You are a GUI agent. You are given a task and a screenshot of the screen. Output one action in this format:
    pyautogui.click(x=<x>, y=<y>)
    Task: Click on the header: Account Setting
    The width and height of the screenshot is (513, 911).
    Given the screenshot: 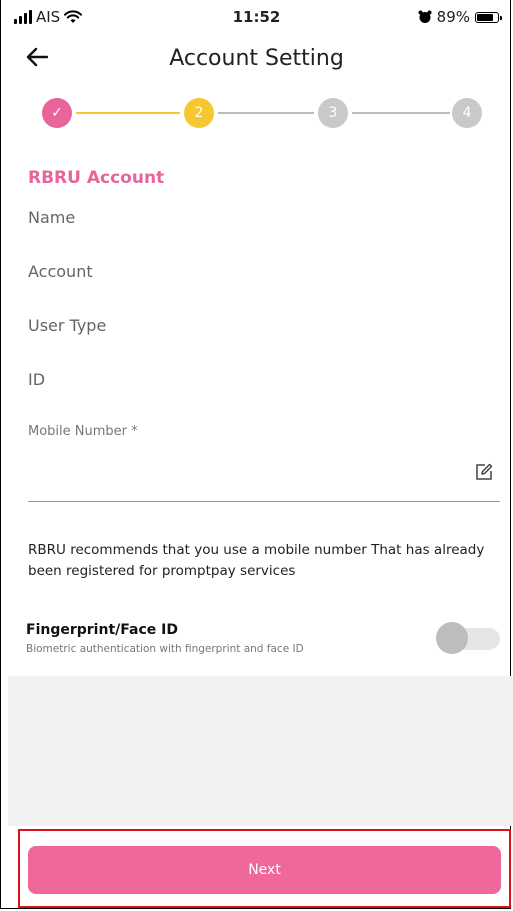 What is the action you would take?
    pyautogui.click(x=256, y=62)
    